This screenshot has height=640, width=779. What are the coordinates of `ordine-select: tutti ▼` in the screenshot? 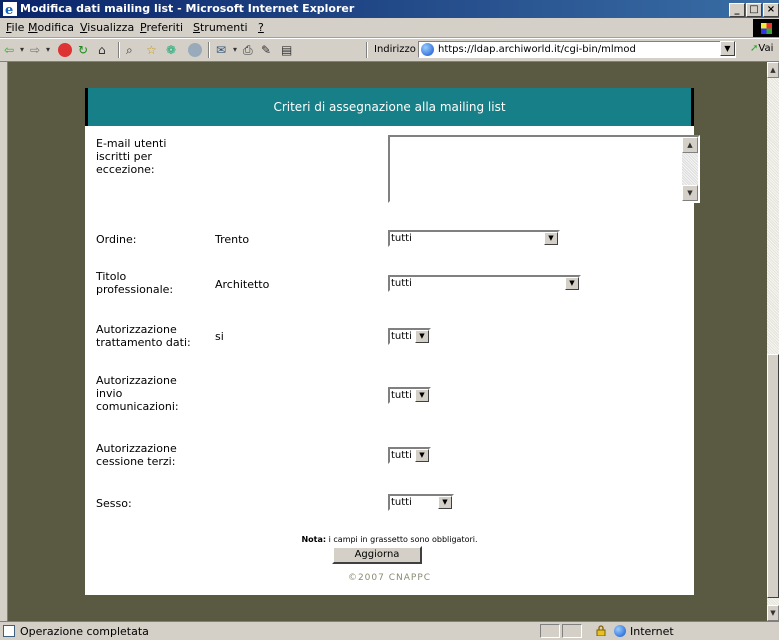 It's located at (474, 238).